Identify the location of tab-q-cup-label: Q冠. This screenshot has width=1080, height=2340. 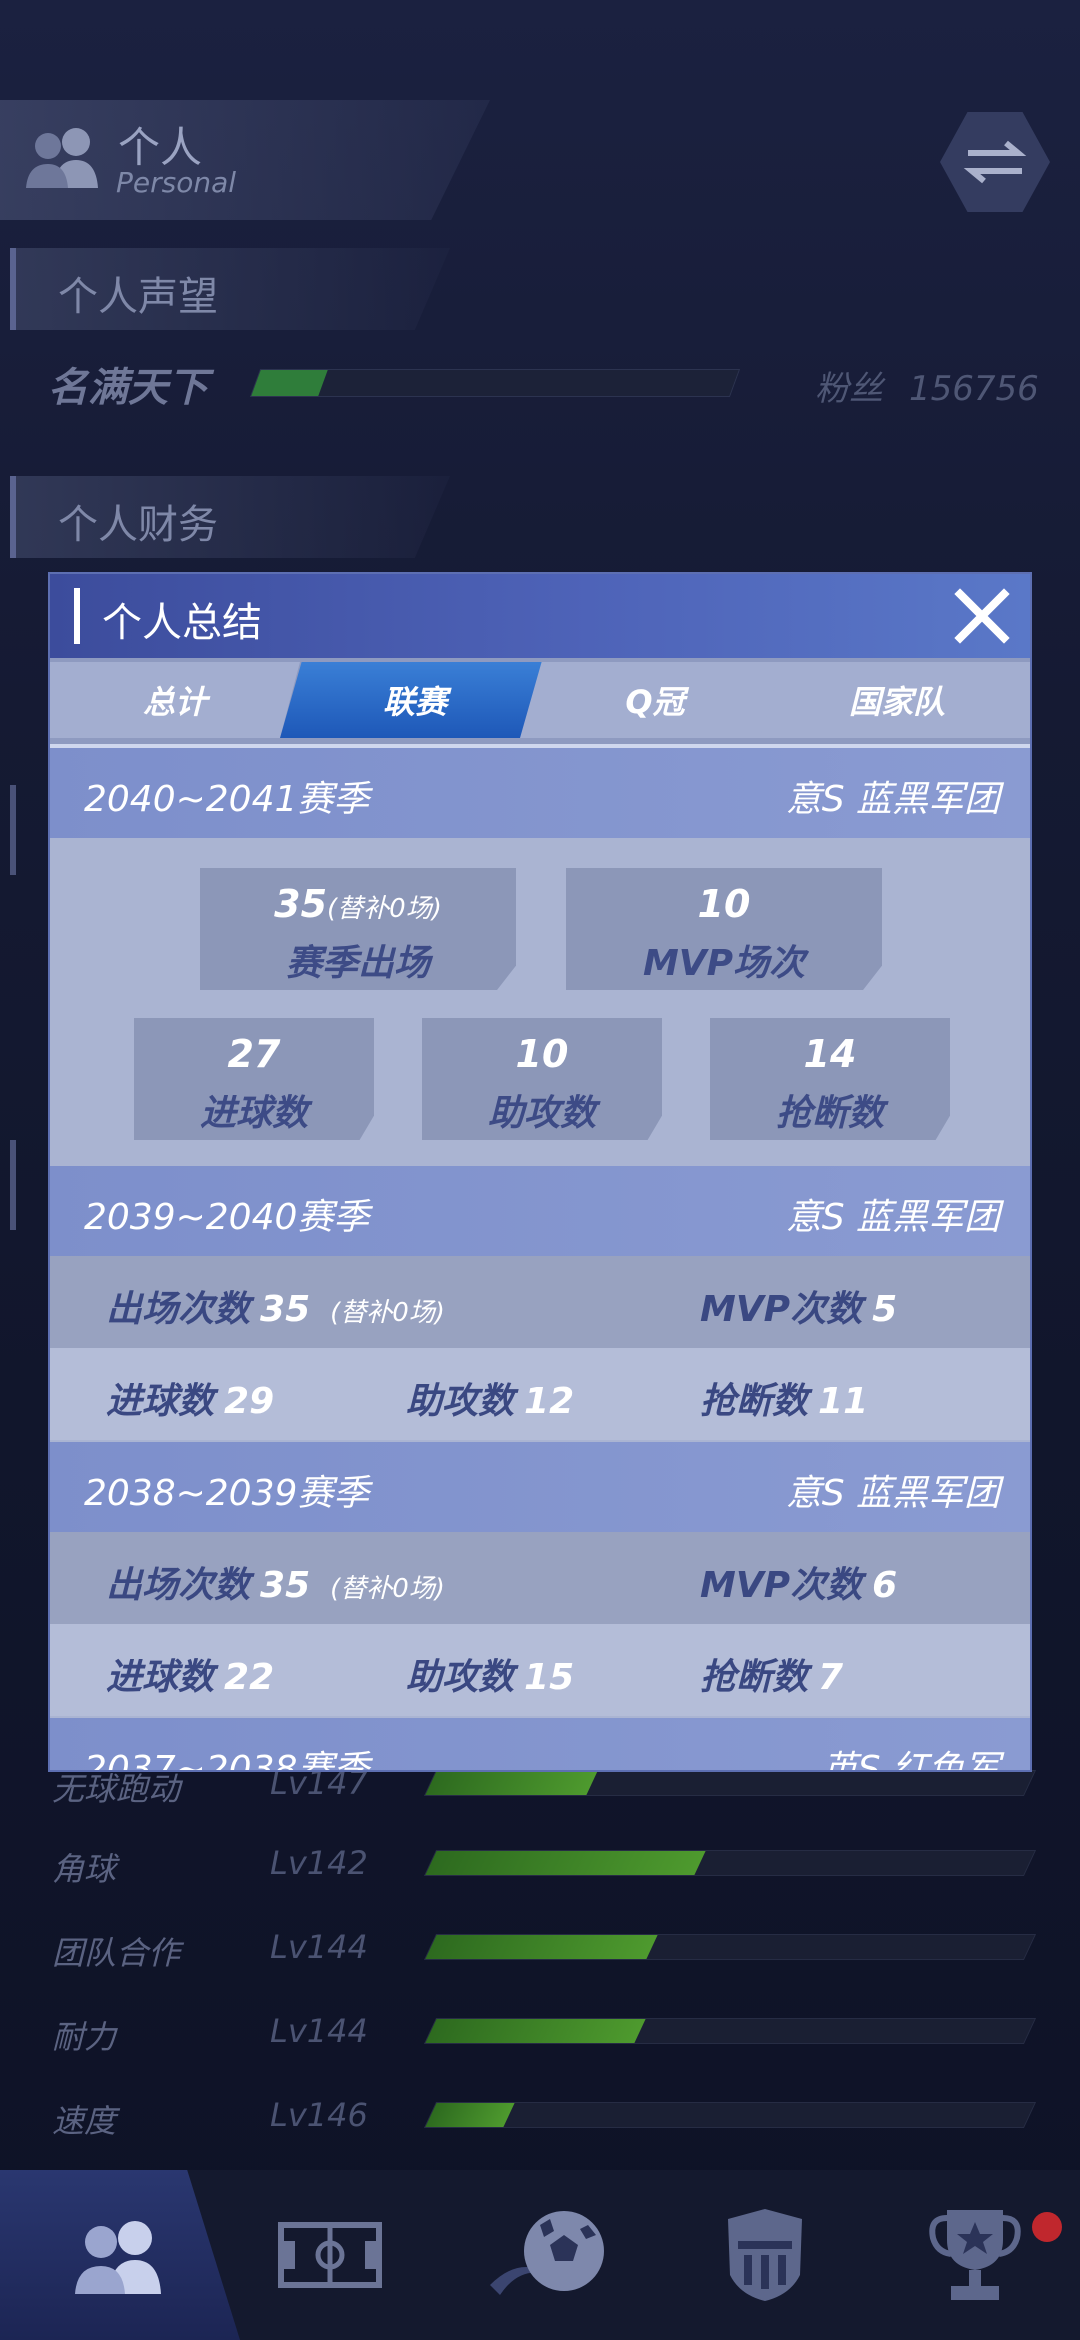
(655, 702).